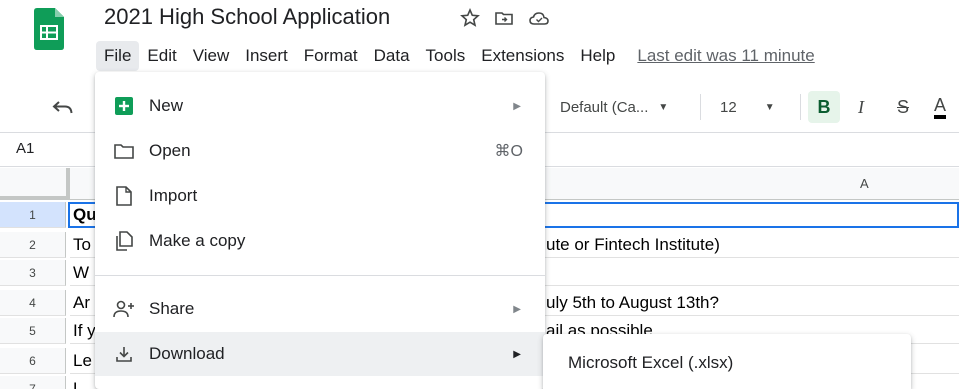 The image size is (959, 389). Describe the element at coordinates (320, 275) in the screenshot. I see `menu-divider` at that location.